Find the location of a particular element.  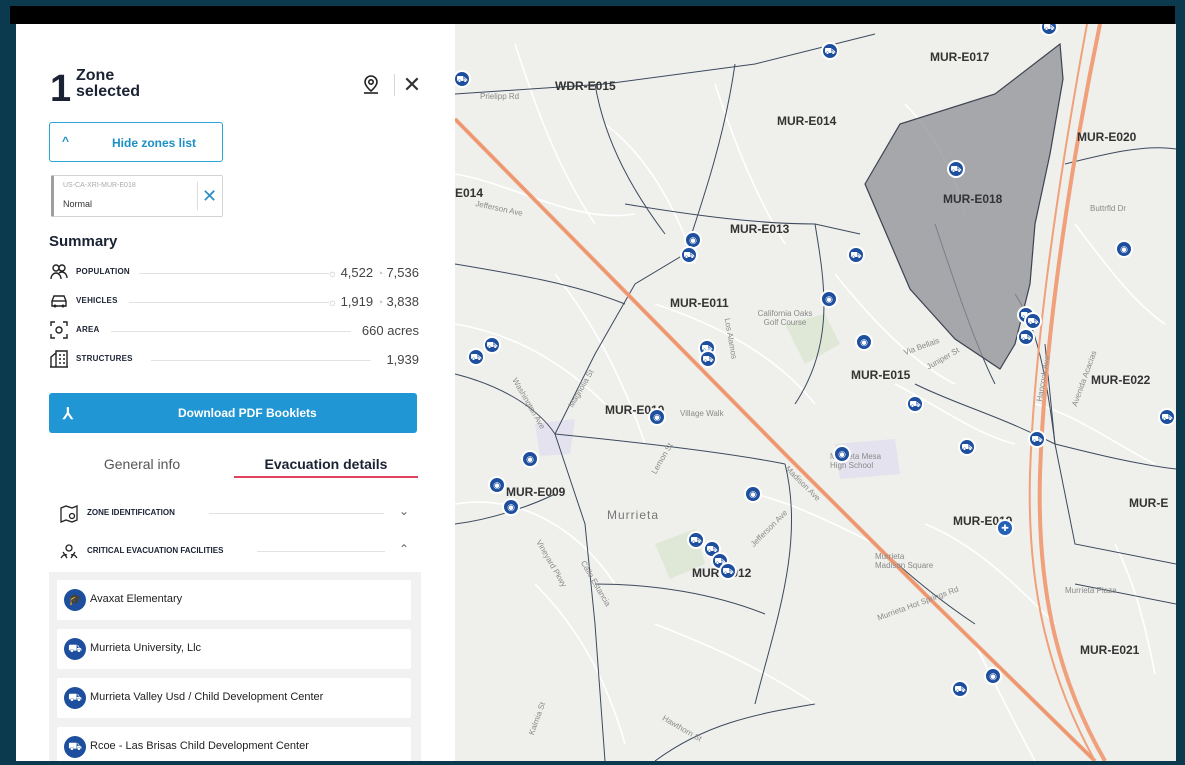

chevron-down-icon: ⌄ is located at coordinates (404, 511).